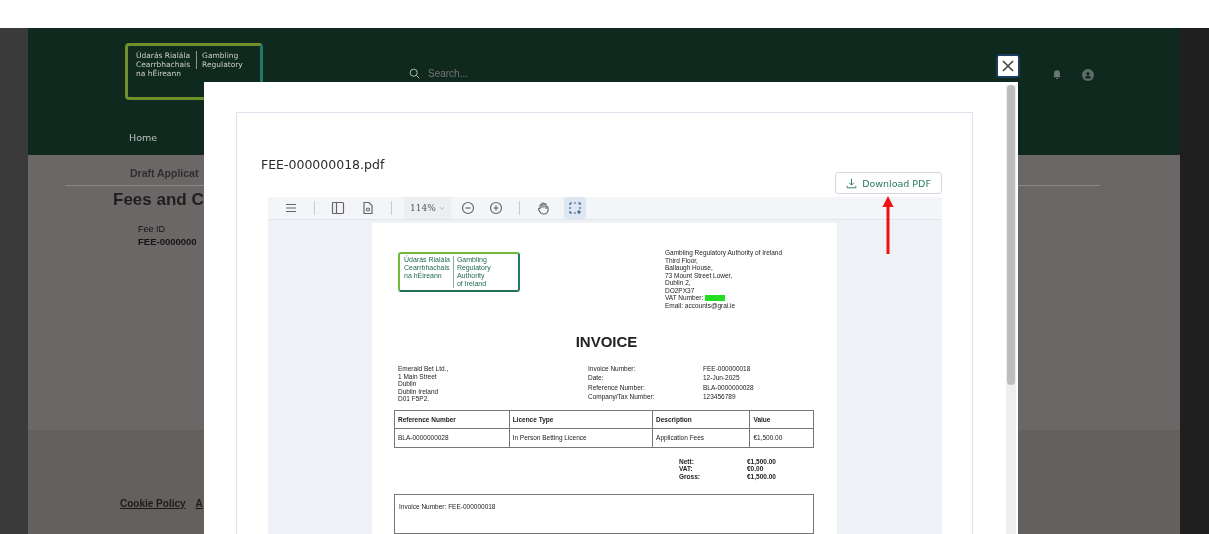 The image size is (1209, 534). What do you see at coordinates (441, 208) in the screenshot?
I see `chevron-down-icon` at bounding box center [441, 208].